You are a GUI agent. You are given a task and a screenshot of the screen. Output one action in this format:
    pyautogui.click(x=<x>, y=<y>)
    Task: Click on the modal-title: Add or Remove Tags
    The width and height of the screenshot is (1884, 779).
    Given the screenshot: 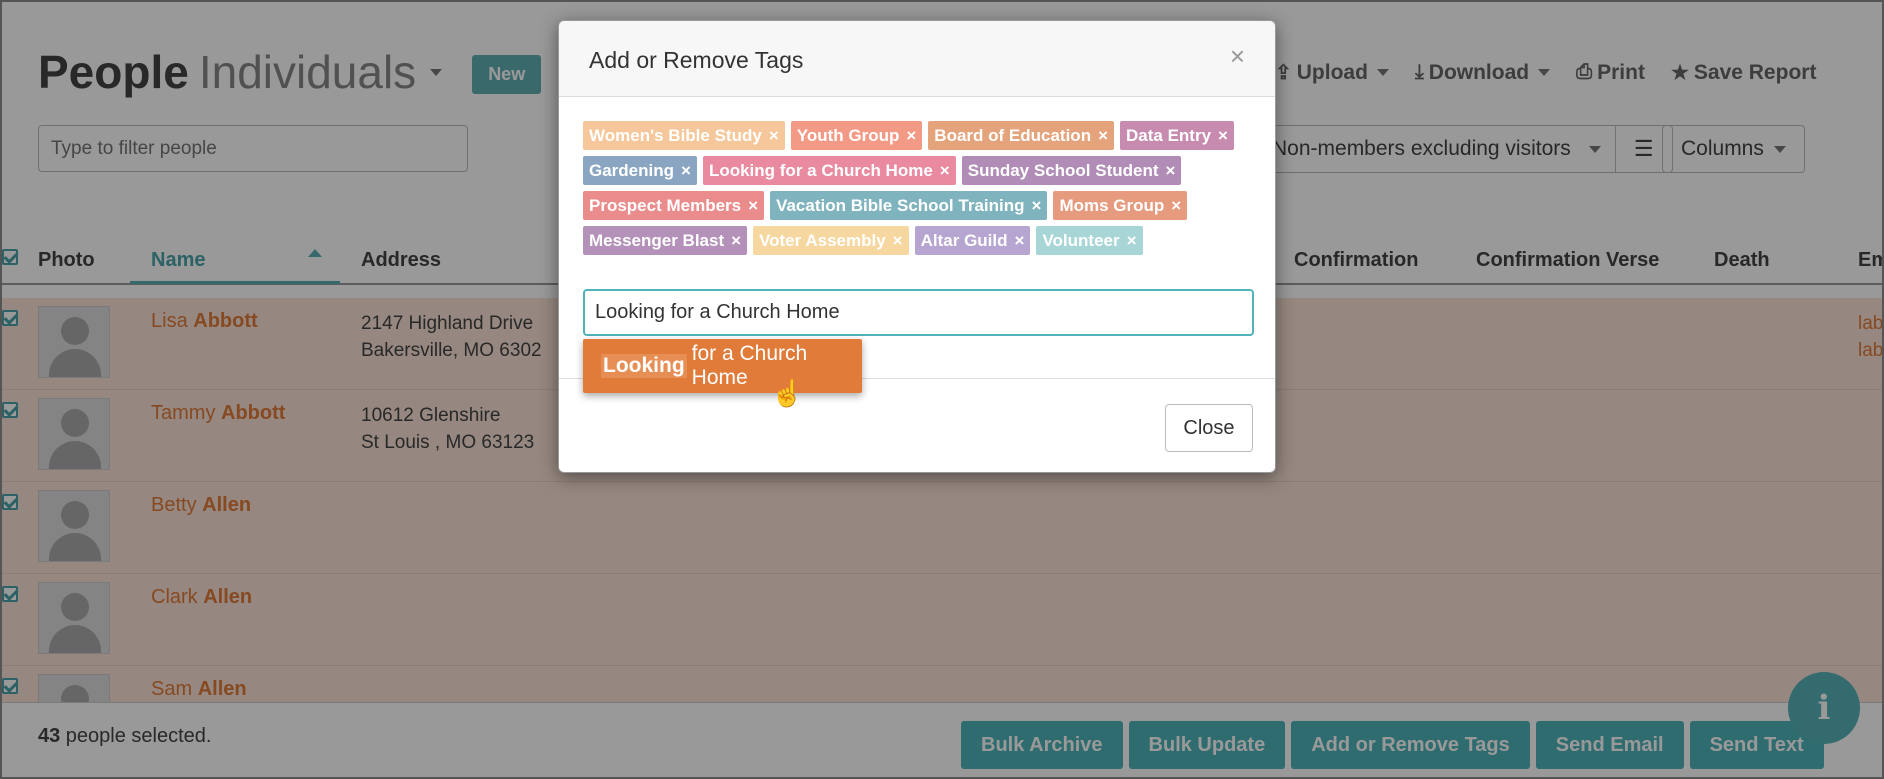 What is the action you would take?
    pyautogui.click(x=696, y=60)
    